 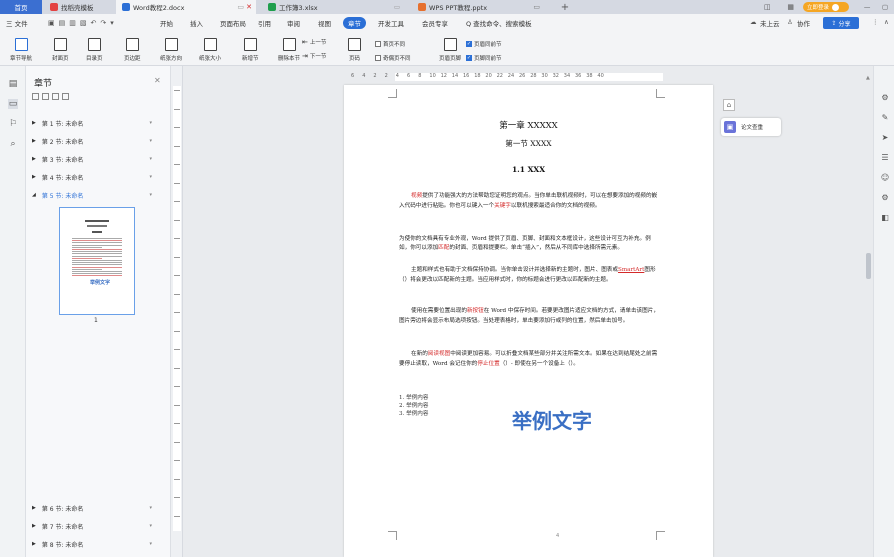 What do you see at coordinates (479, 7) in the screenshot?
I see `tab-ppt: WPS PPT教程.pptx ▭` at bounding box center [479, 7].